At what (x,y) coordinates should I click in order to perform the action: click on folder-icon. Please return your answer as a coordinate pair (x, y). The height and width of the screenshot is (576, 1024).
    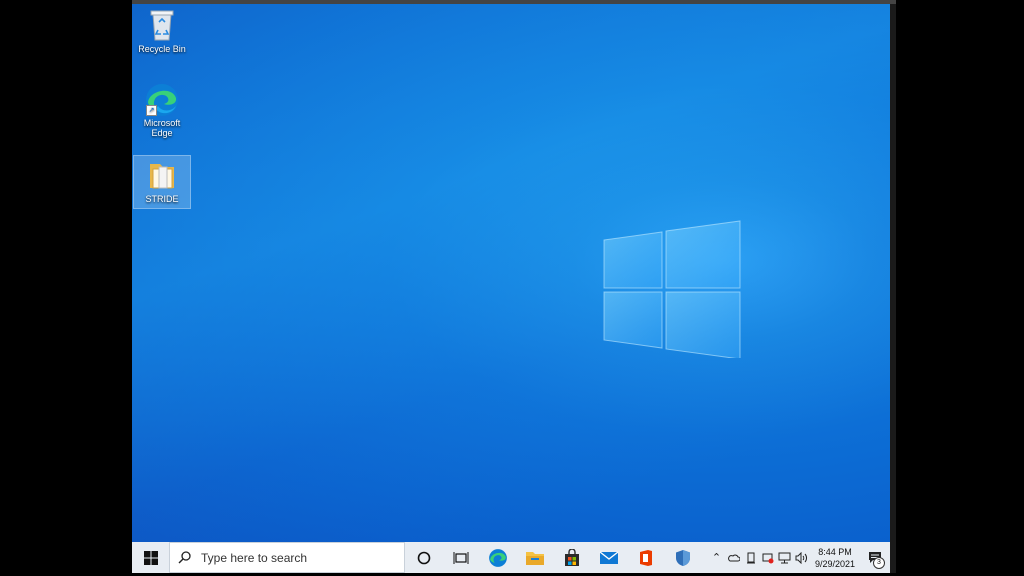
    Looking at the image, I should click on (162, 175).